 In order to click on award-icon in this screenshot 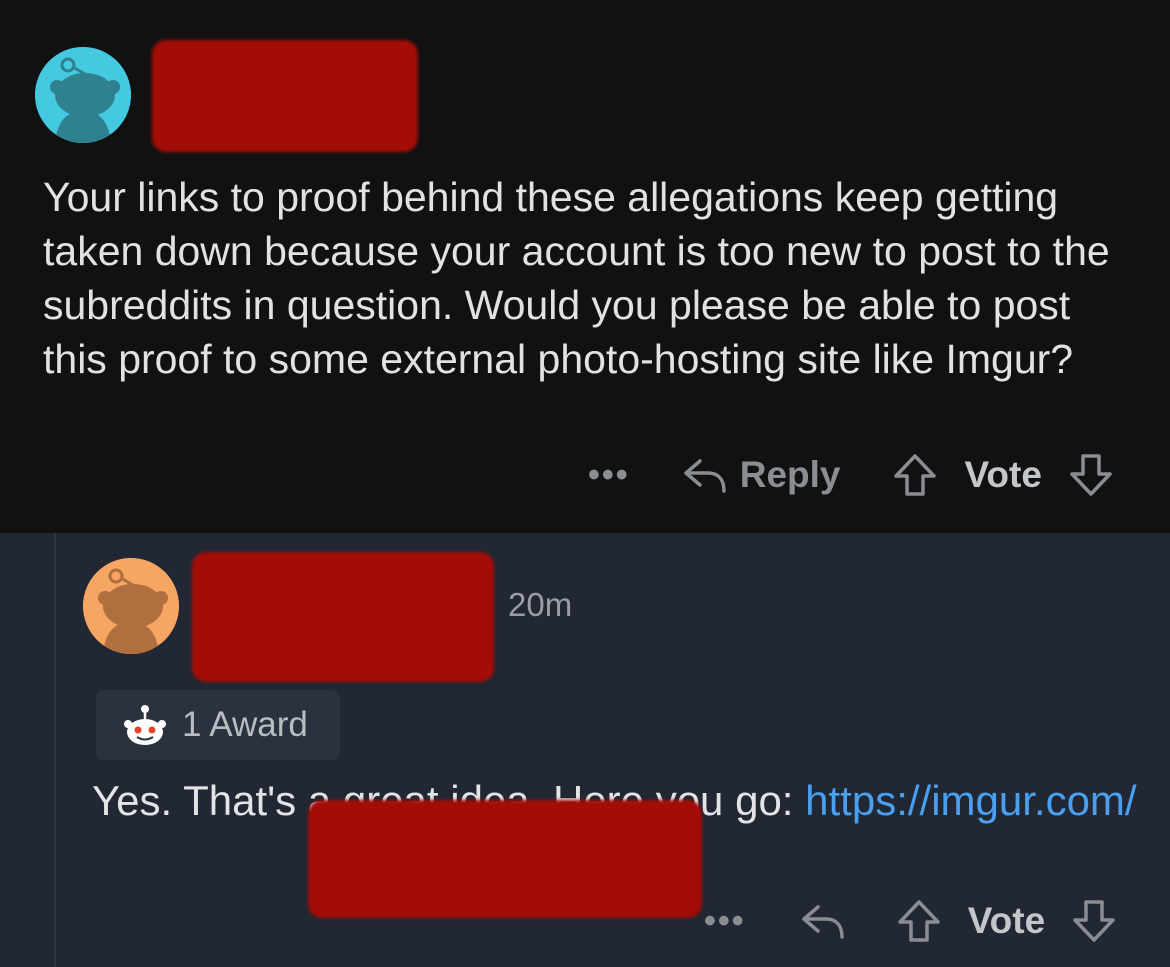, I will do `click(145, 725)`.